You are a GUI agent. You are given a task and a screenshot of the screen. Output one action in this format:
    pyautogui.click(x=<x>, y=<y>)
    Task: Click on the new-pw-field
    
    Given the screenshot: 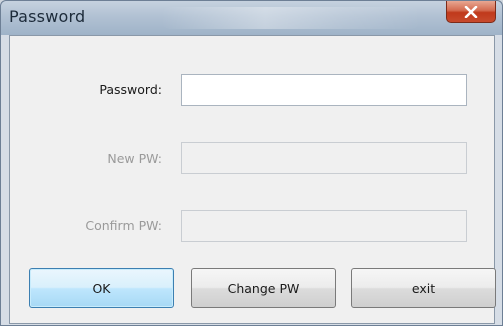 What is the action you would take?
    pyautogui.click(x=324, y=158)
    